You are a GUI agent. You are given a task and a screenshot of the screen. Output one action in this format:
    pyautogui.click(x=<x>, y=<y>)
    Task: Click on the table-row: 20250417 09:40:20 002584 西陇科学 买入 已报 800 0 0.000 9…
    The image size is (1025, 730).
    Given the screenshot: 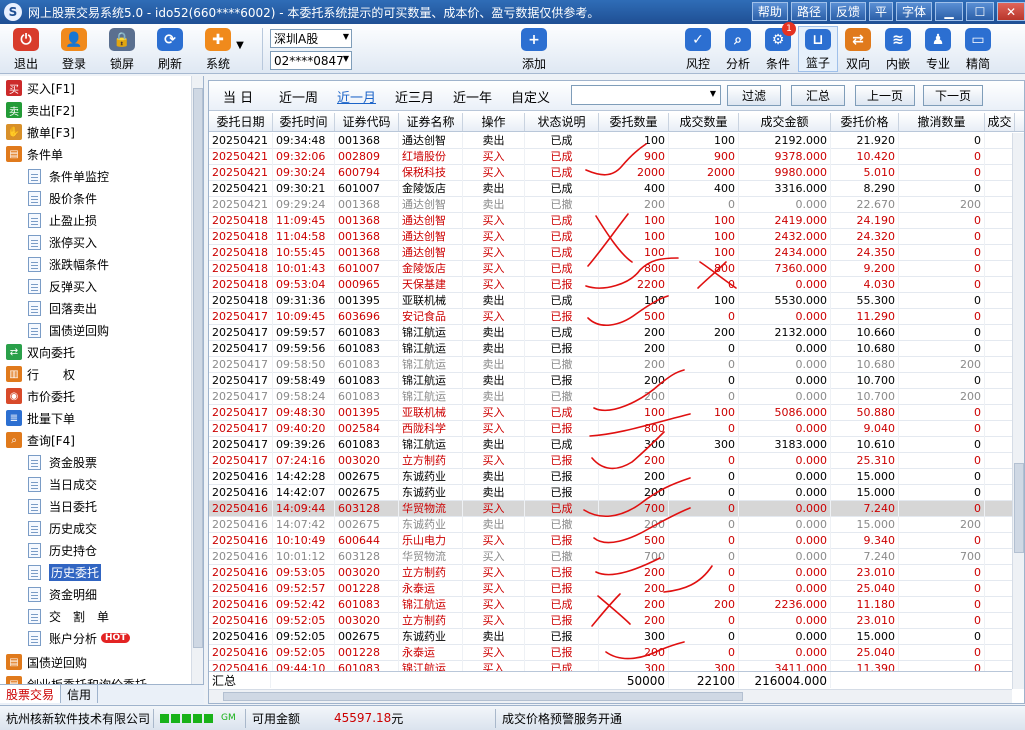 What is the action you would take?
    pyautogui.click(x=610, y=429)
    